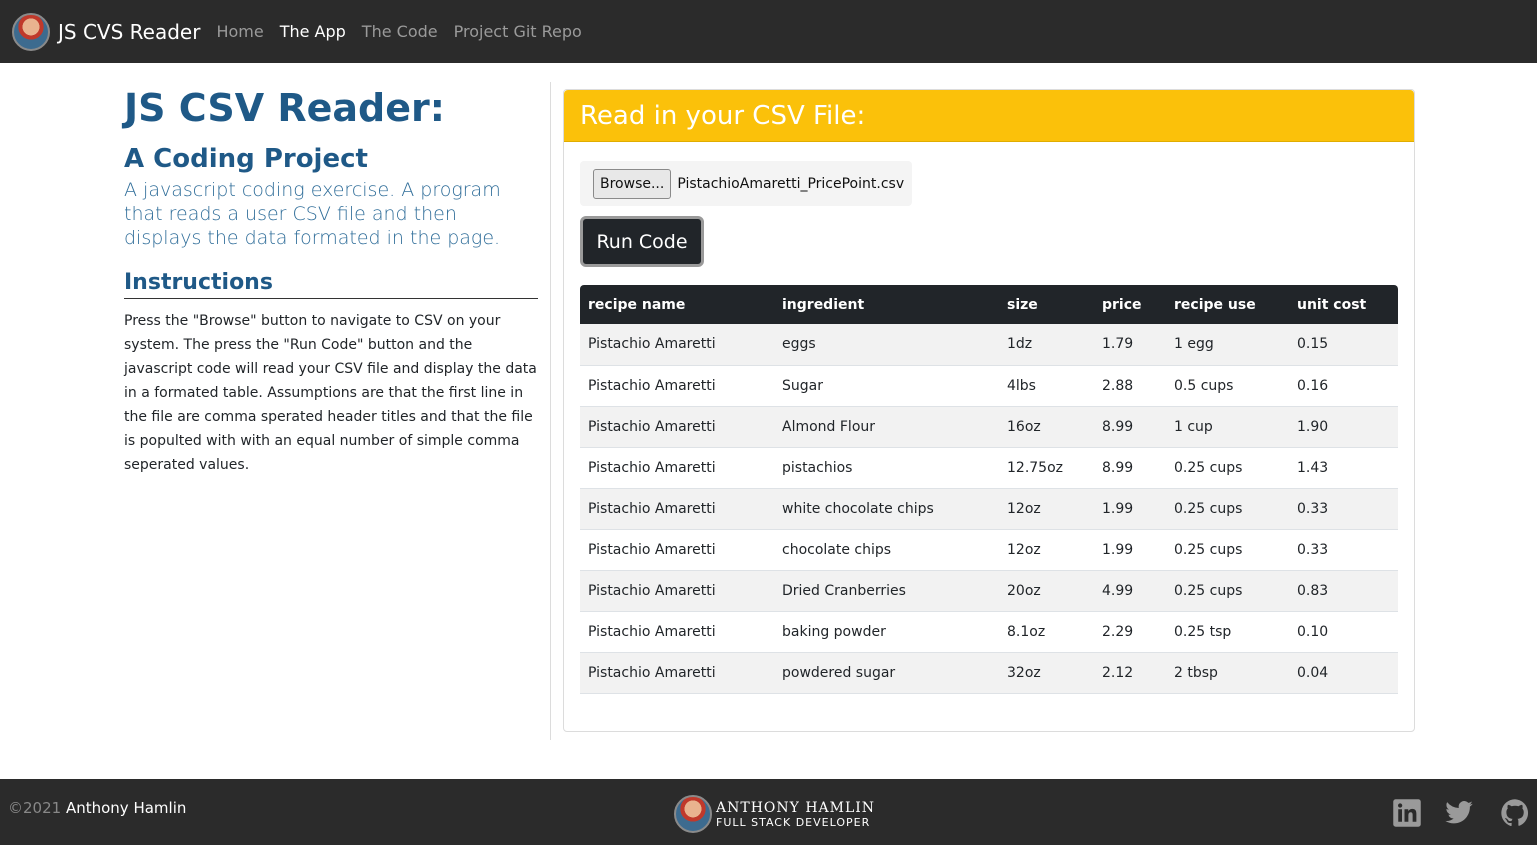  I want to click on twitter-icon, so click(1459, 812).